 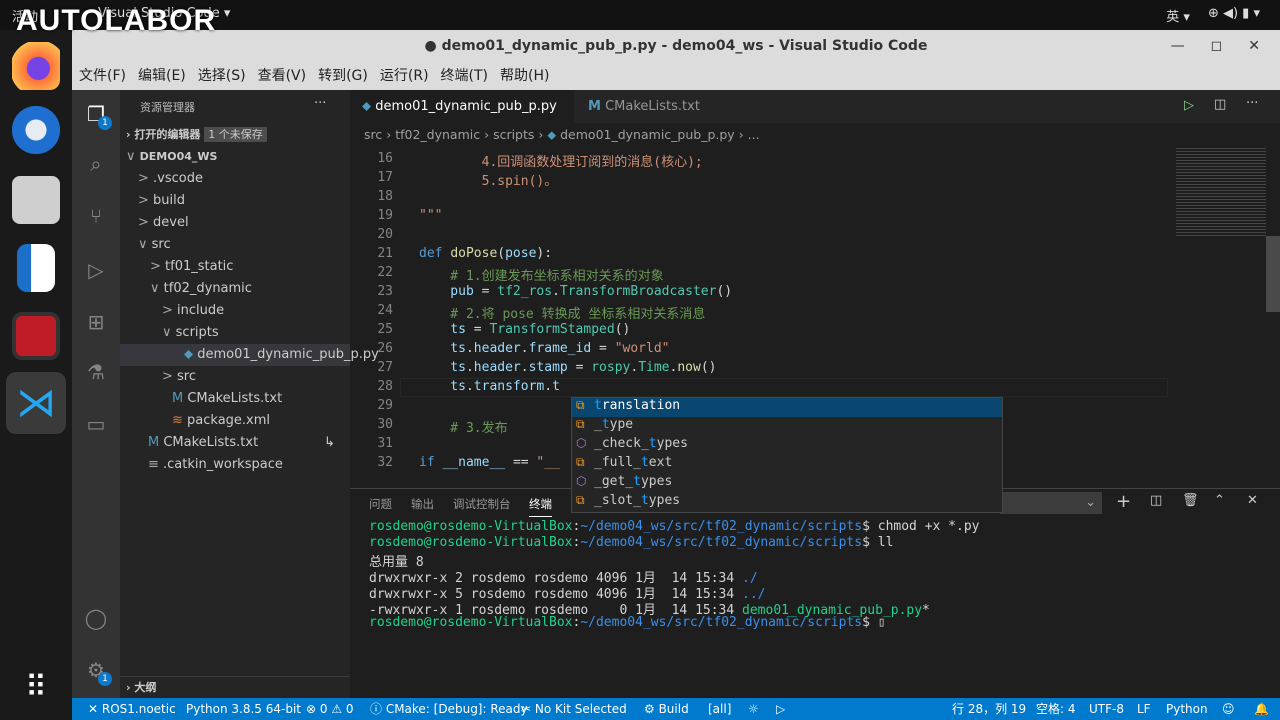 I want to click on suggestion-item: ⧉ _full_text, so click(x=787, y=464).